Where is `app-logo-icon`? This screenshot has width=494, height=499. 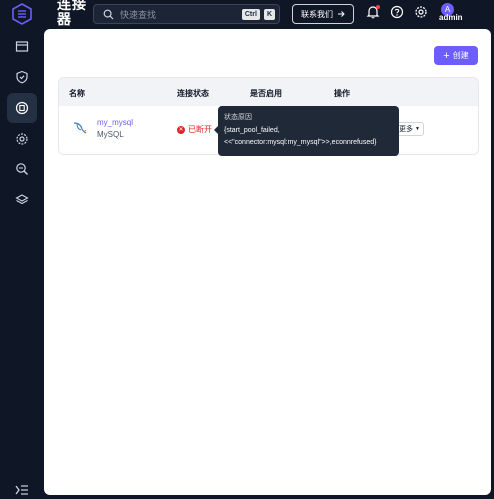
app-logo-icon is located at coordinates (22, 14).